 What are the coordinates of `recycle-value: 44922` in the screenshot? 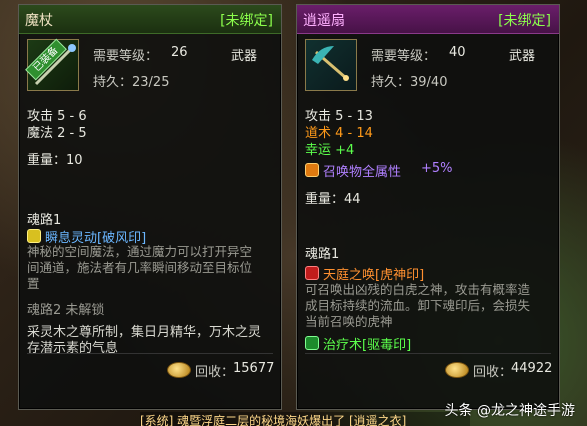 It's located at (532, 368).